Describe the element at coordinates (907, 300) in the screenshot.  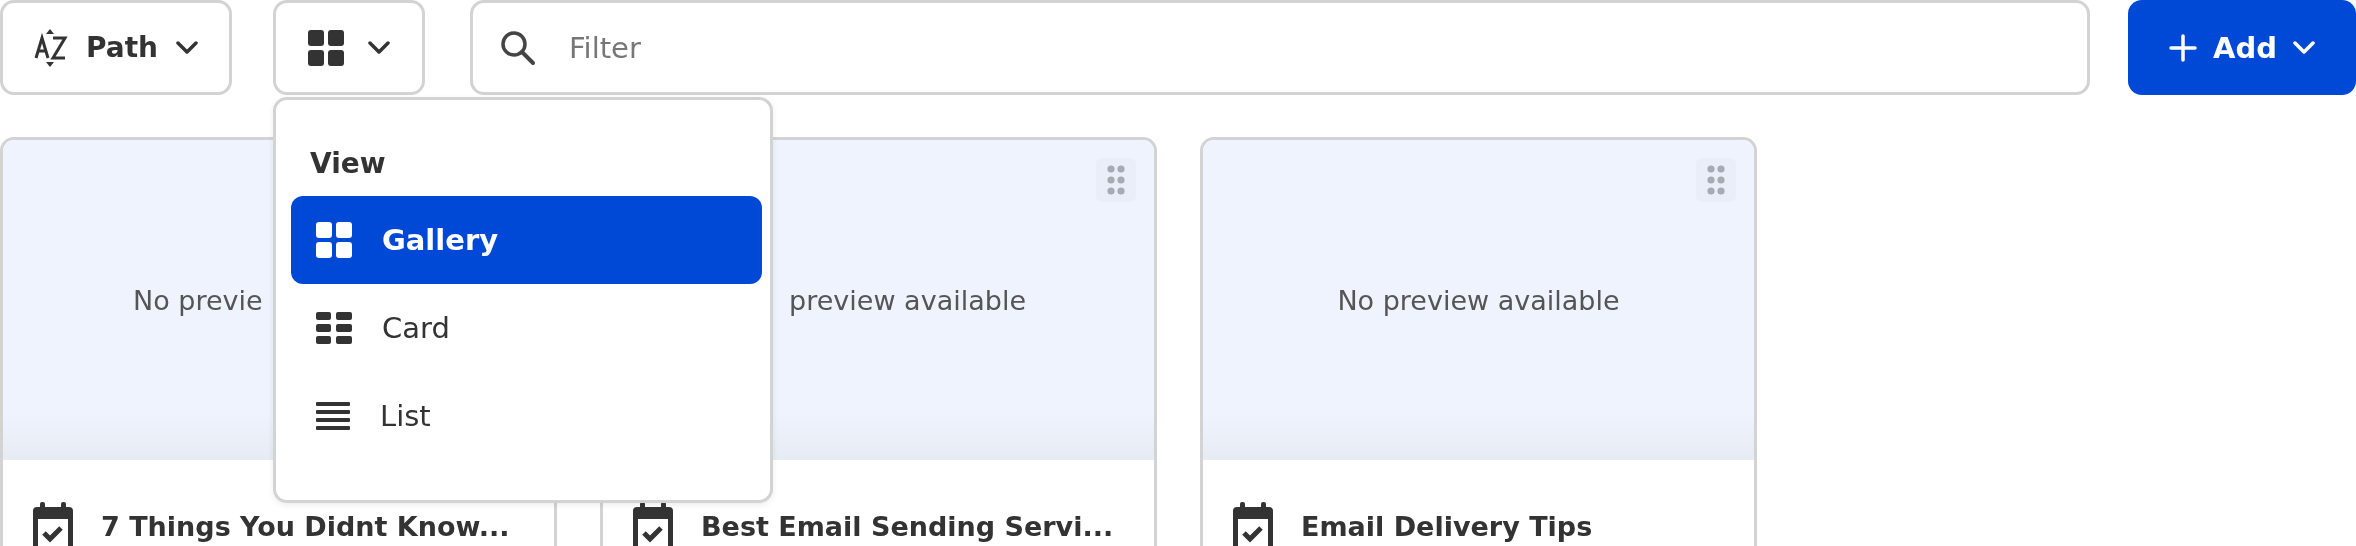
I see `preview-text: preview available` at that location.